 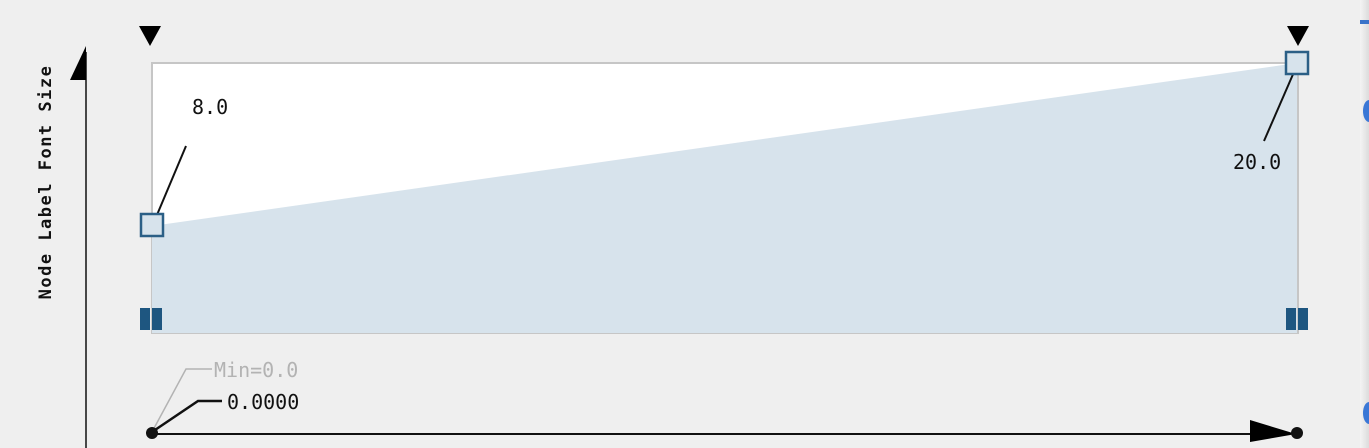 What do you see at coordinates (1364, 224) in the screenshot?
I see `right-window-edge` at bounding box center [1364, 224].